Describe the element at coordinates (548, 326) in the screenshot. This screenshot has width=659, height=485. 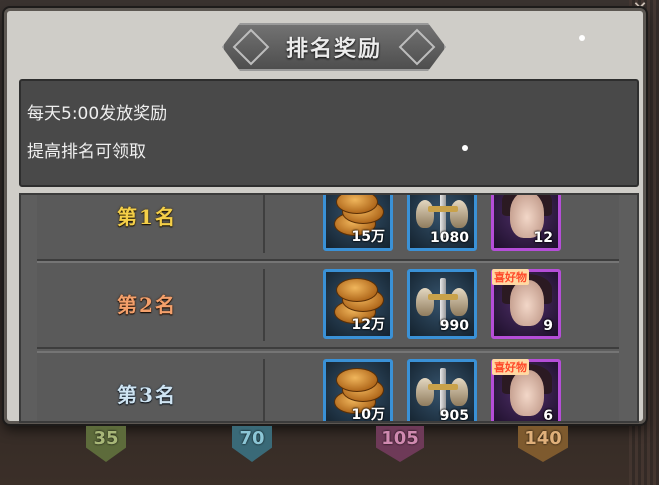
I see `reward-qty: 9` at that location.